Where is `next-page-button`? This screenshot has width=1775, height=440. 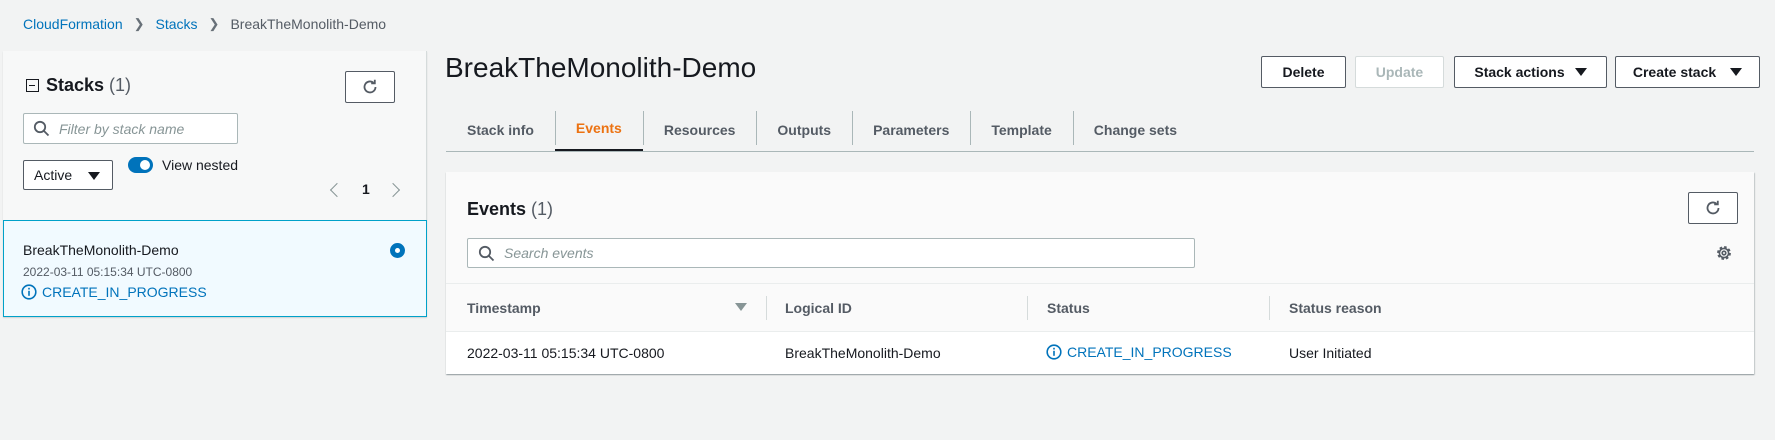
next-page-button is located at coordinates (393, 190).